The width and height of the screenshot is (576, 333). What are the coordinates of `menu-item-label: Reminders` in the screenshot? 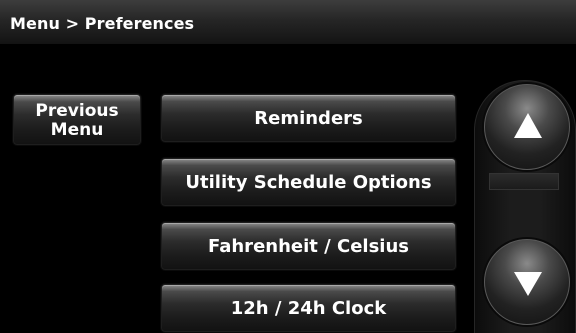 It's located at (308, 118).